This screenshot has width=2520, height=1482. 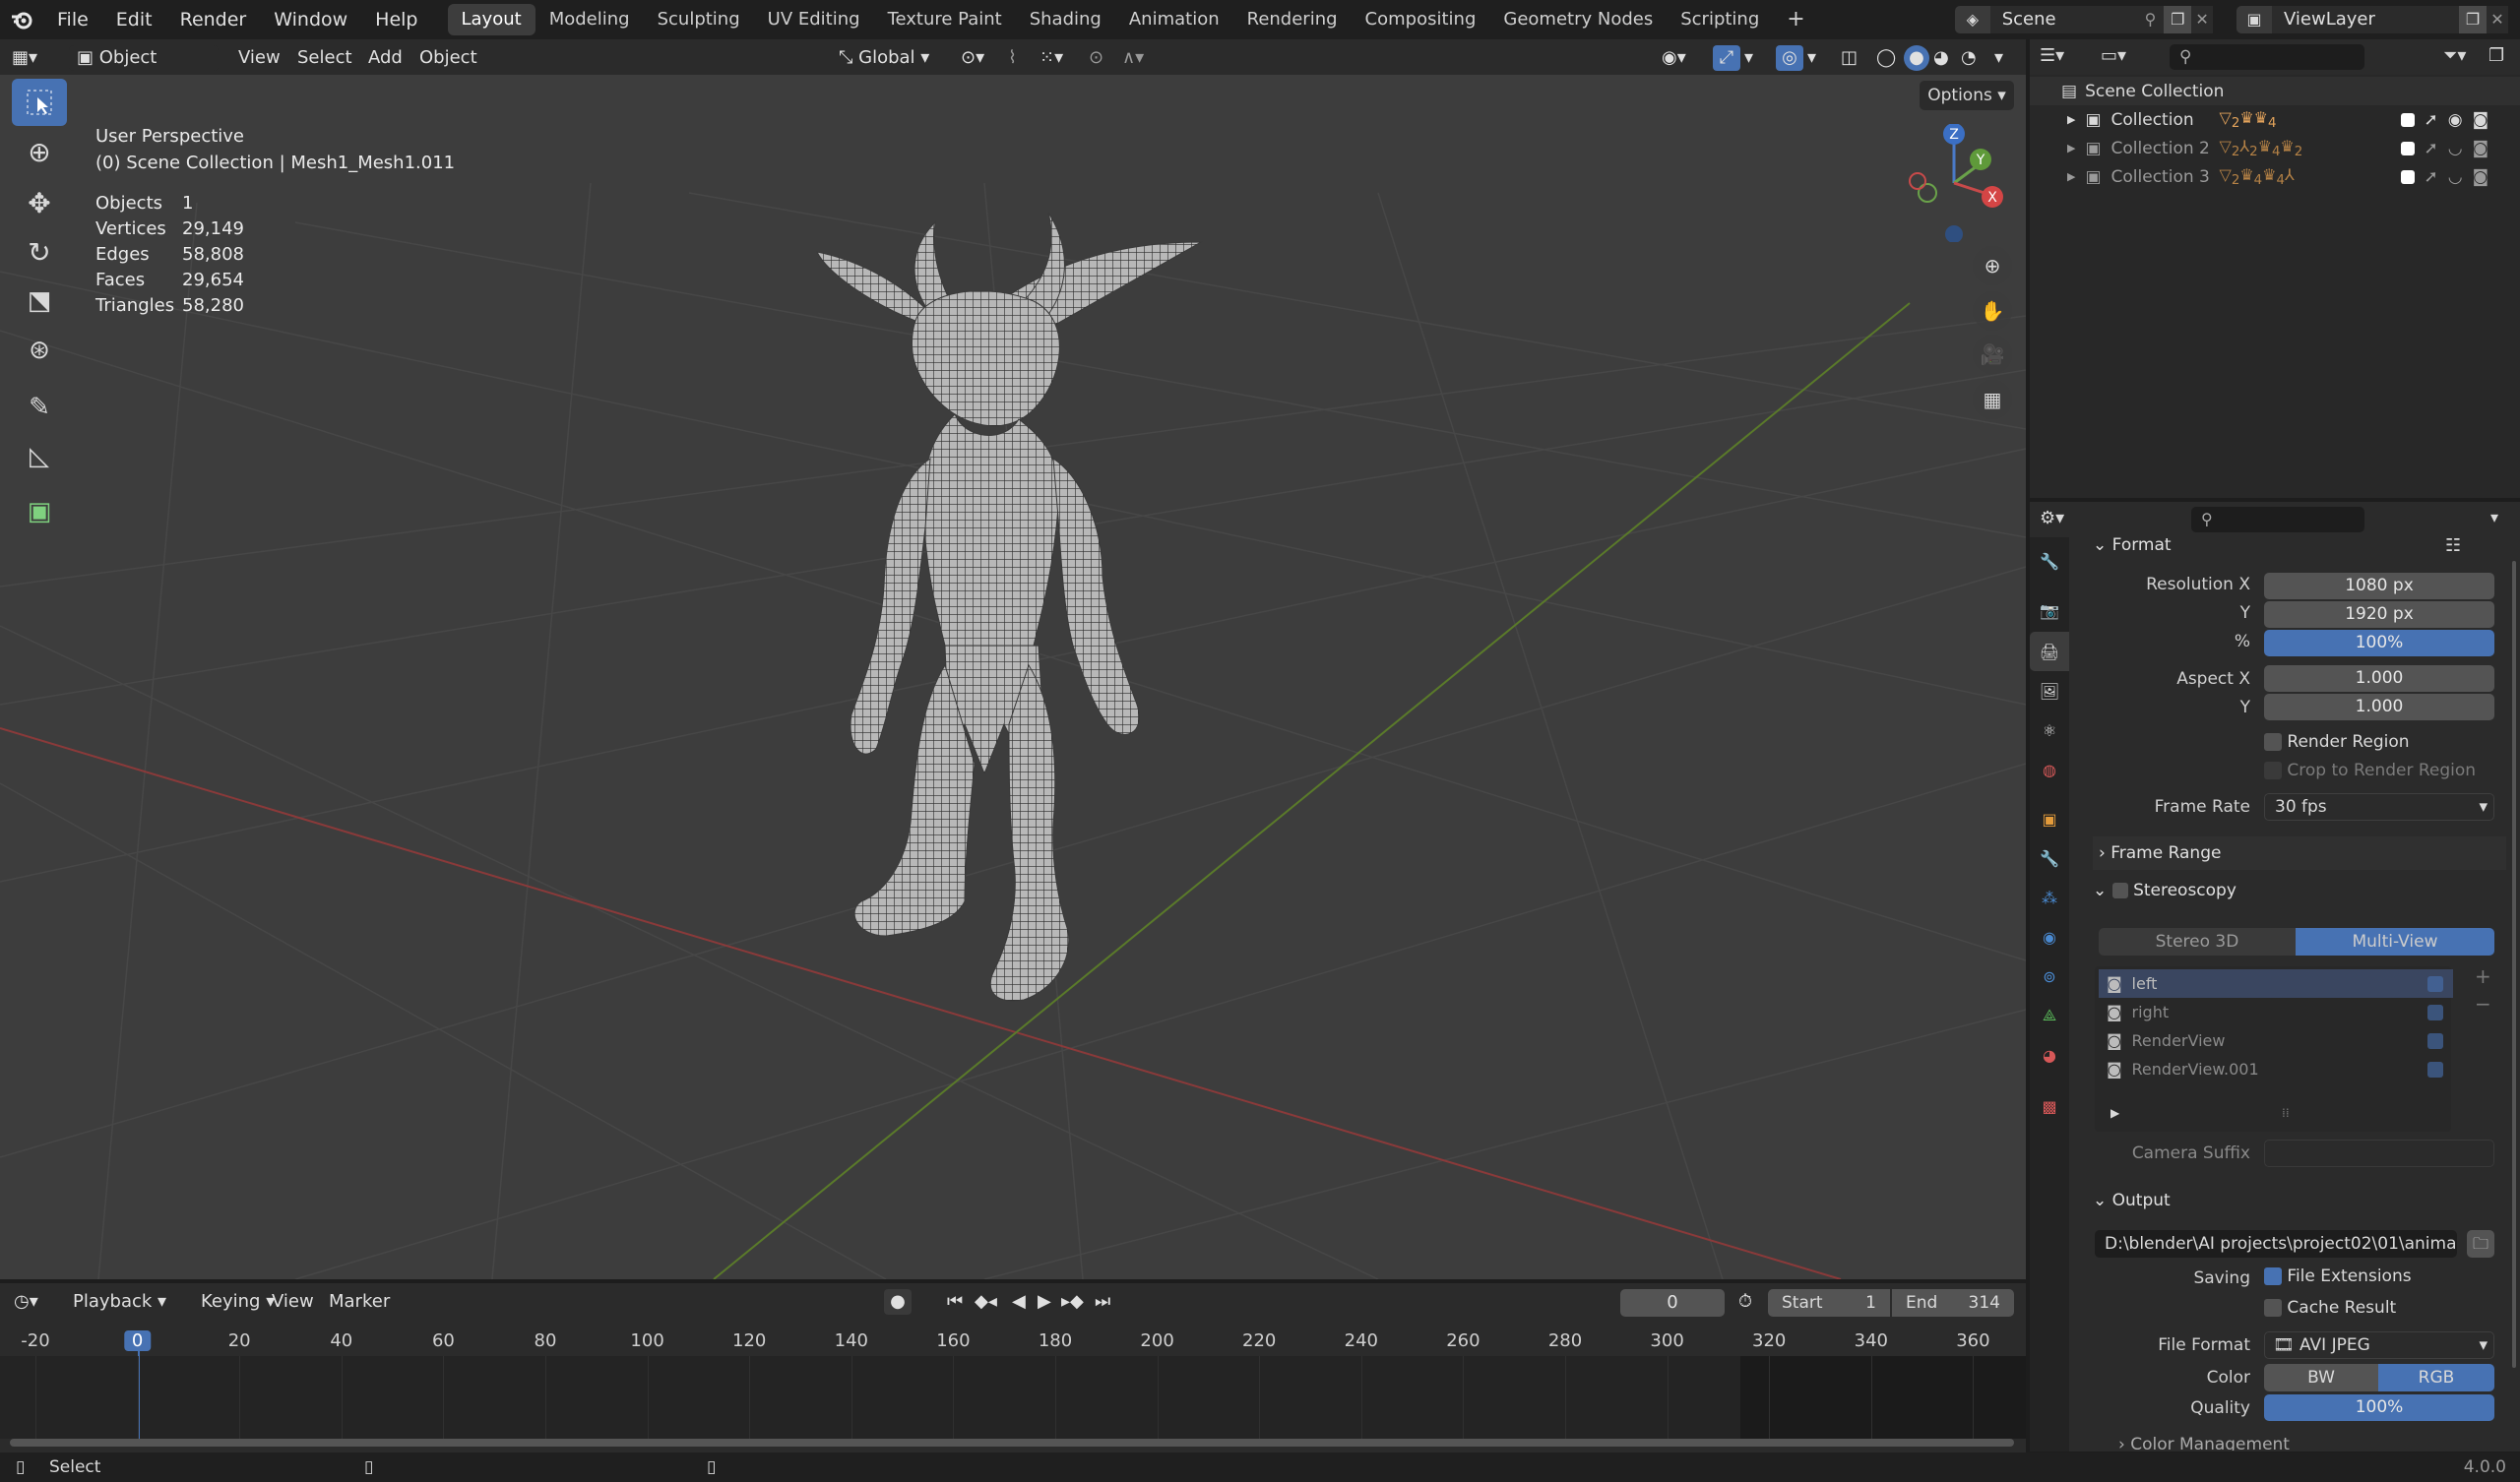 I want to click on new-collection-icon: ❐, so click(x=2496, y=55).